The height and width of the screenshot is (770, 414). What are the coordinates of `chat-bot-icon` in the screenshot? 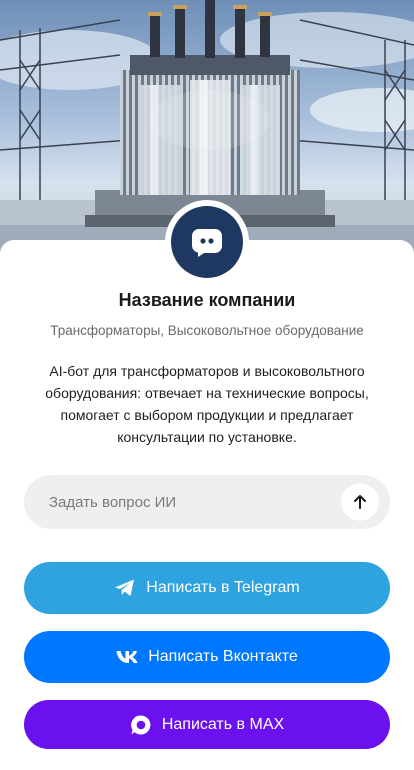 It's located at (207, 242).